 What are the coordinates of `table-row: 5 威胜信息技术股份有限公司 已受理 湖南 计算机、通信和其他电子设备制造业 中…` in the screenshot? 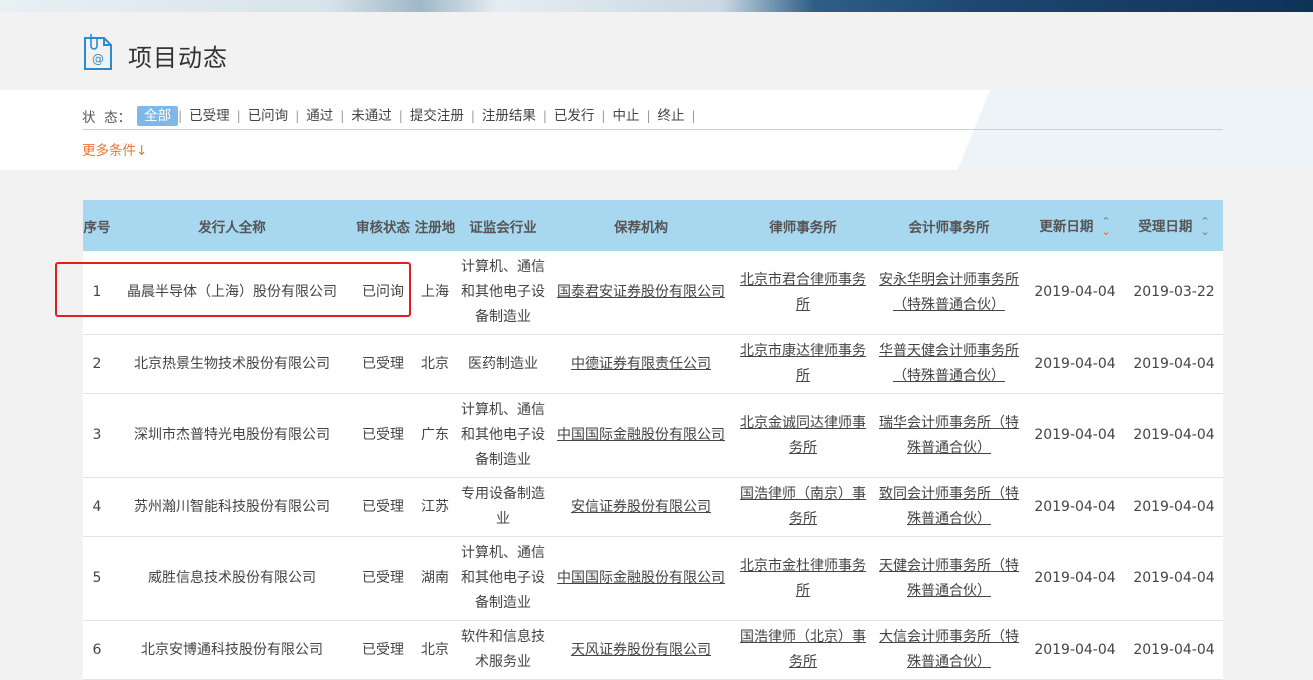 It's located at (653, 578).